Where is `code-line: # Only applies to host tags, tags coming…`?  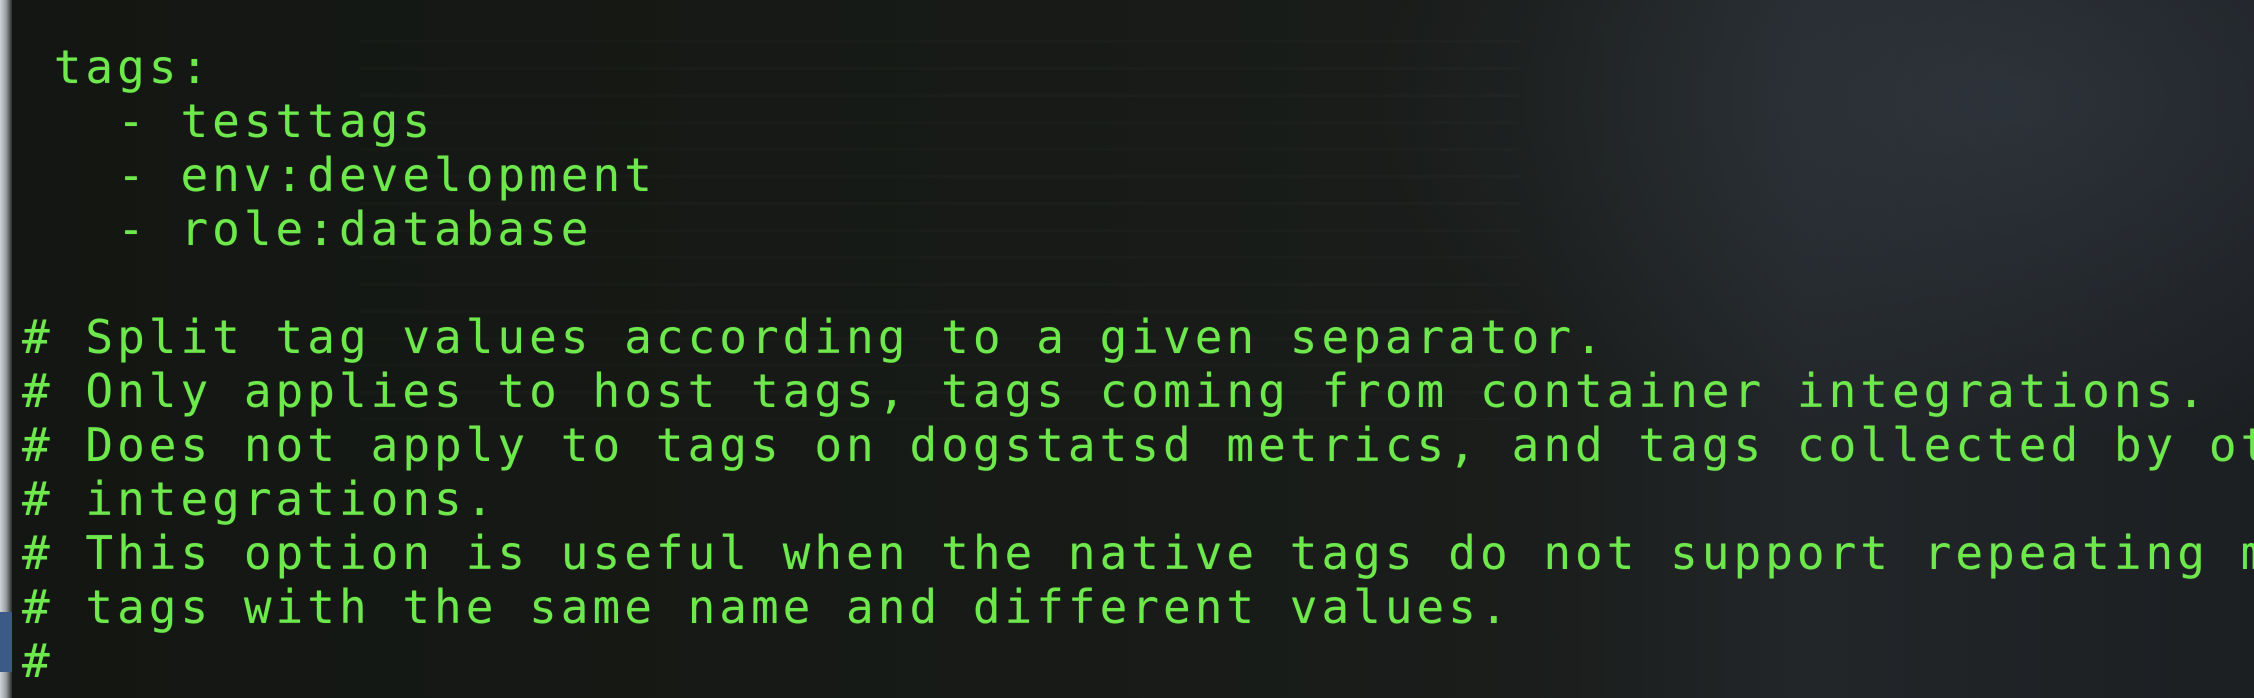
code-line: # Only applies to host tags, tags coming… is located at coordinates (1115, 391).